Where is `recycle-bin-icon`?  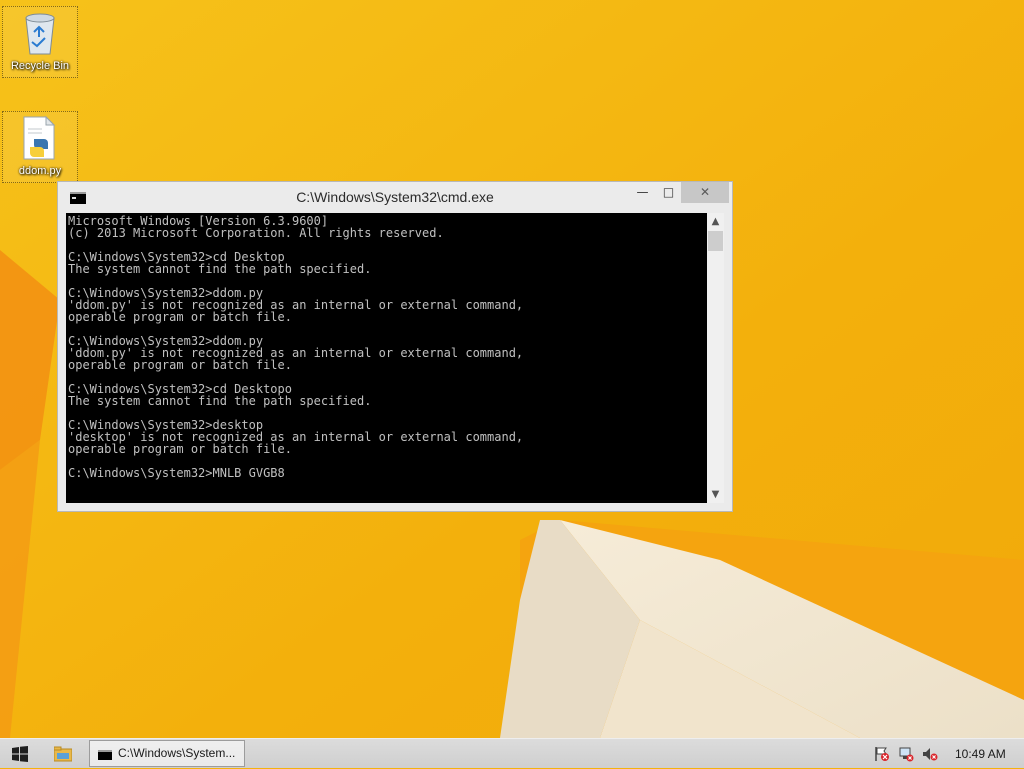 recycle-bin-icon is located at coordinates (40, 33).